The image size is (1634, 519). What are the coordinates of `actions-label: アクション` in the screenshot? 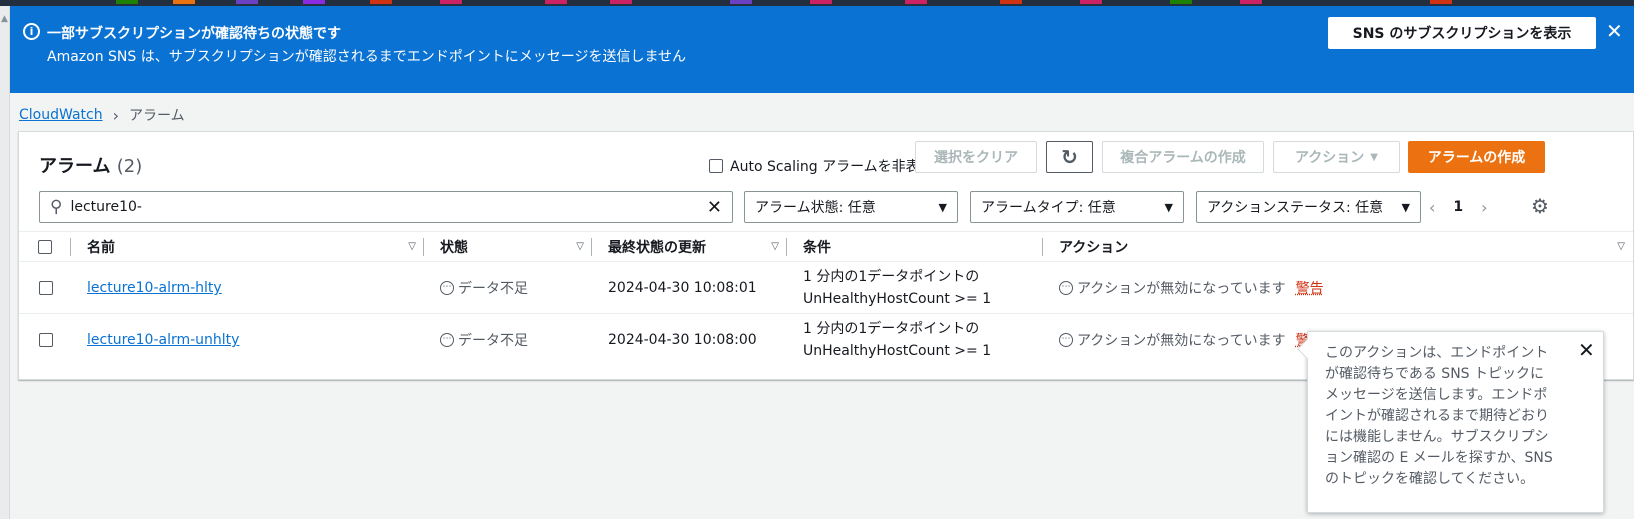 It's located at (1329, 158).